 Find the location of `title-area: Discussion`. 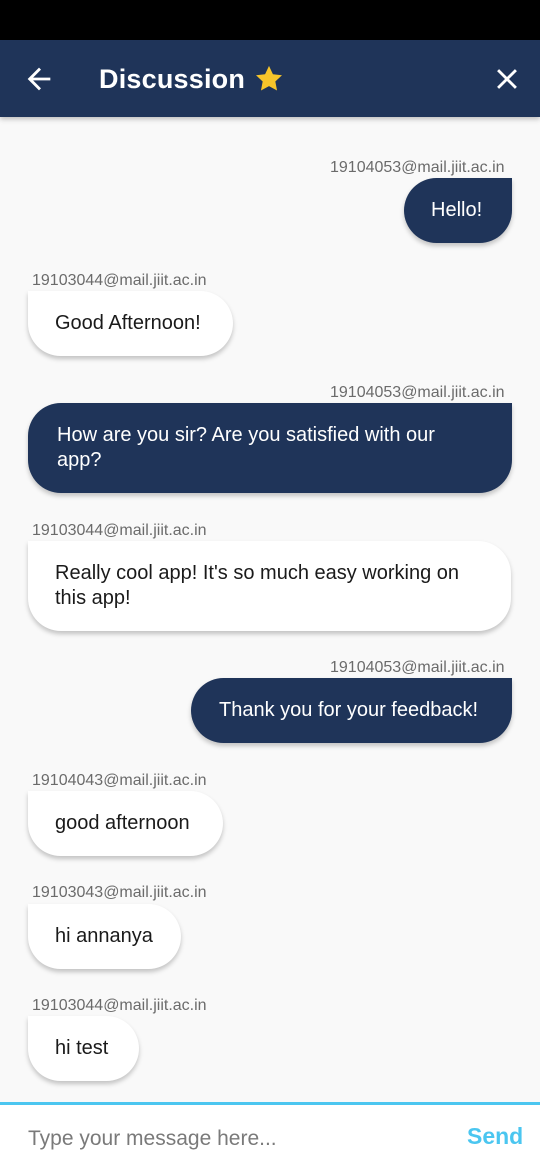

title-area: Discussion is located at coordinates (192, 79).